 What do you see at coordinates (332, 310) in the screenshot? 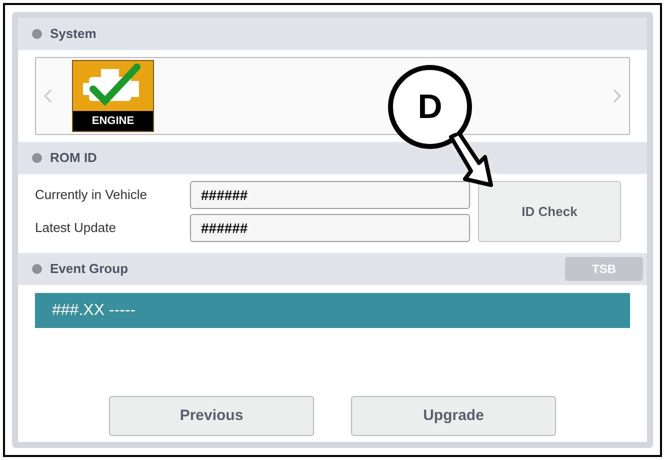
I see `event-row: ###.XX -----` at bounding box center [332, 310].